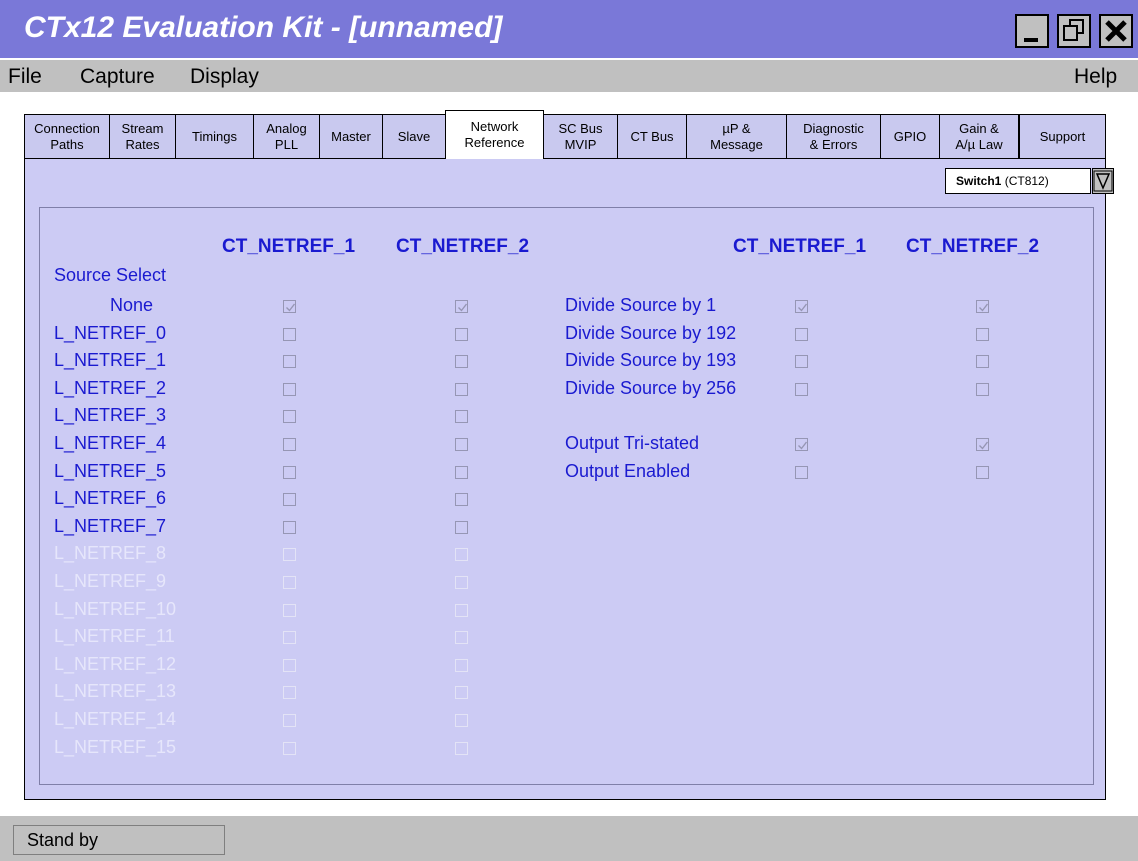  Describe the element at coordinates (110, 387) in the screenshot. I see `source-label: L_NETREF_2` at that location.